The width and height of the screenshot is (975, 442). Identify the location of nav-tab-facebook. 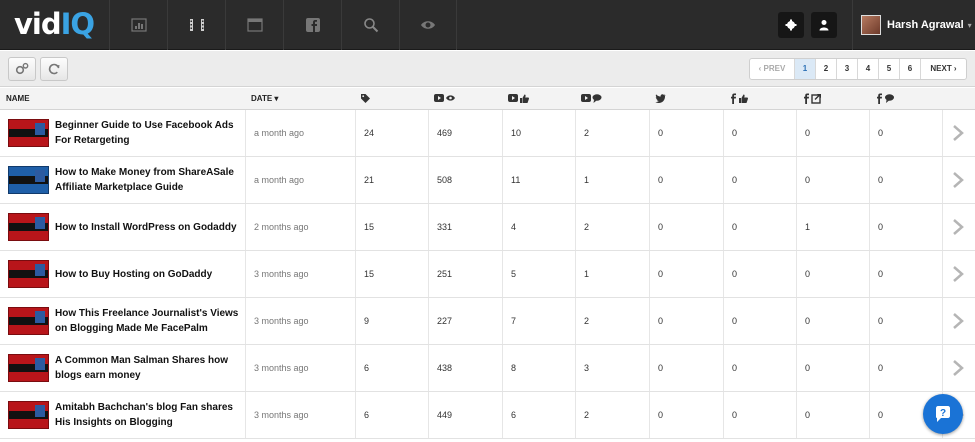
(312, 25).